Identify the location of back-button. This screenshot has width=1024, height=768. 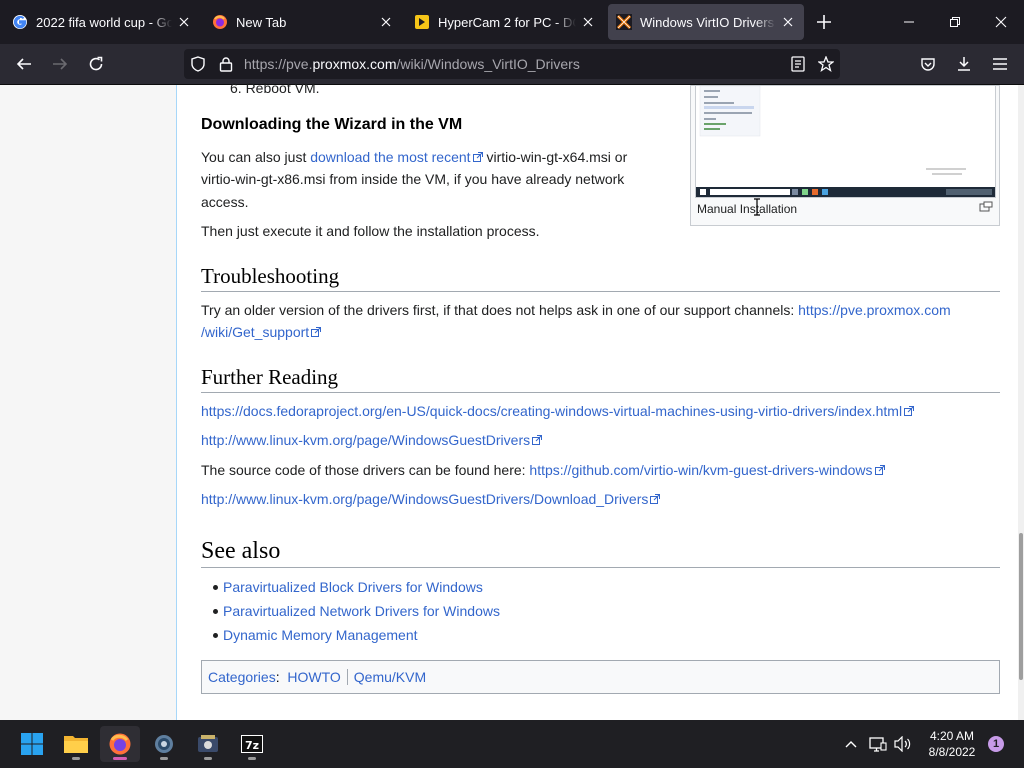
(24, 64).